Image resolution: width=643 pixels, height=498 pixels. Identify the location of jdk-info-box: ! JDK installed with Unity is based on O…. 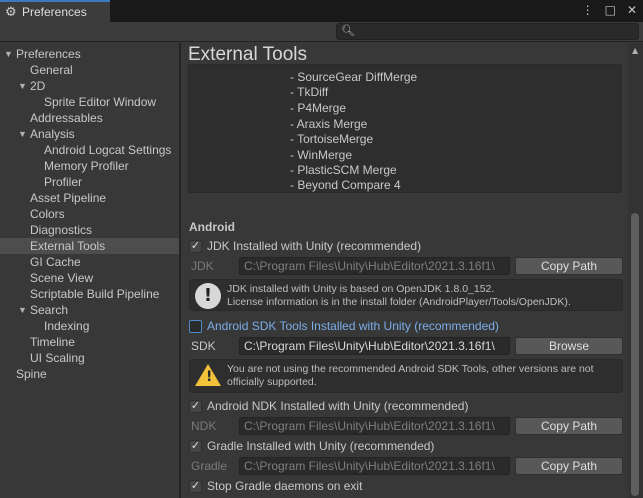
(406, 295).